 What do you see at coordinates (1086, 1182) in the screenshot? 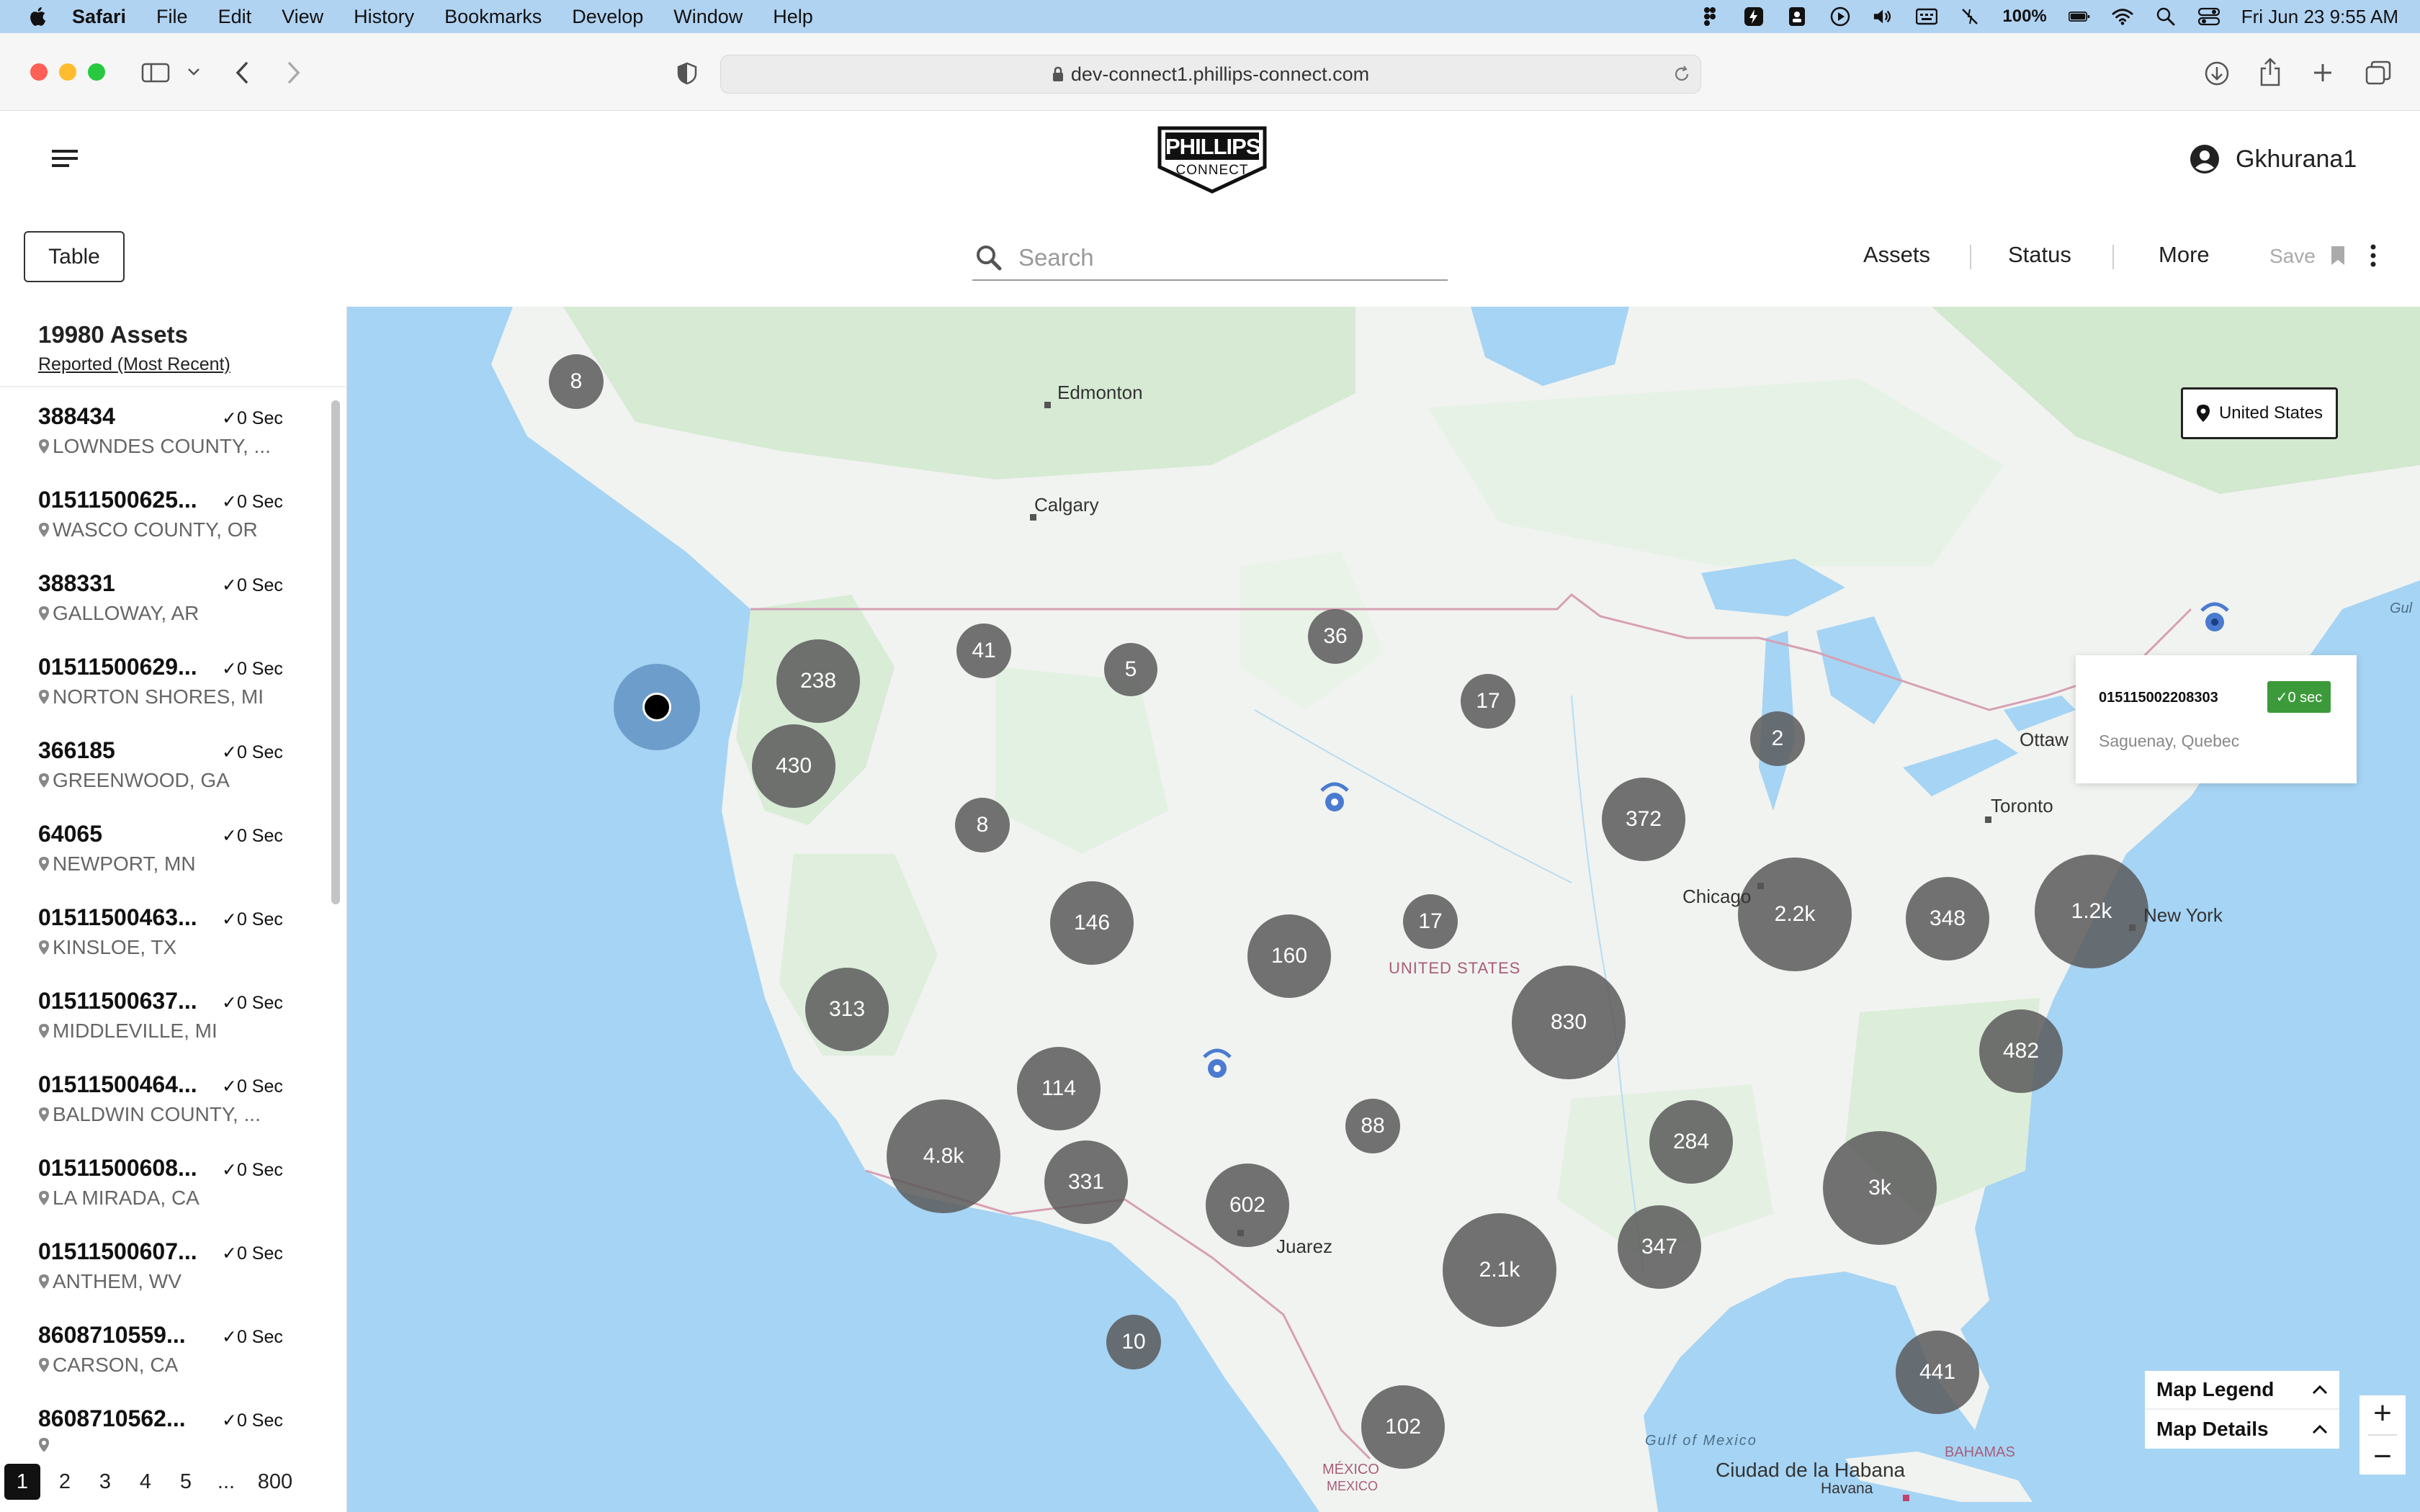
I see `cluster-marker: 331` at bounding box center [1086, 1182].